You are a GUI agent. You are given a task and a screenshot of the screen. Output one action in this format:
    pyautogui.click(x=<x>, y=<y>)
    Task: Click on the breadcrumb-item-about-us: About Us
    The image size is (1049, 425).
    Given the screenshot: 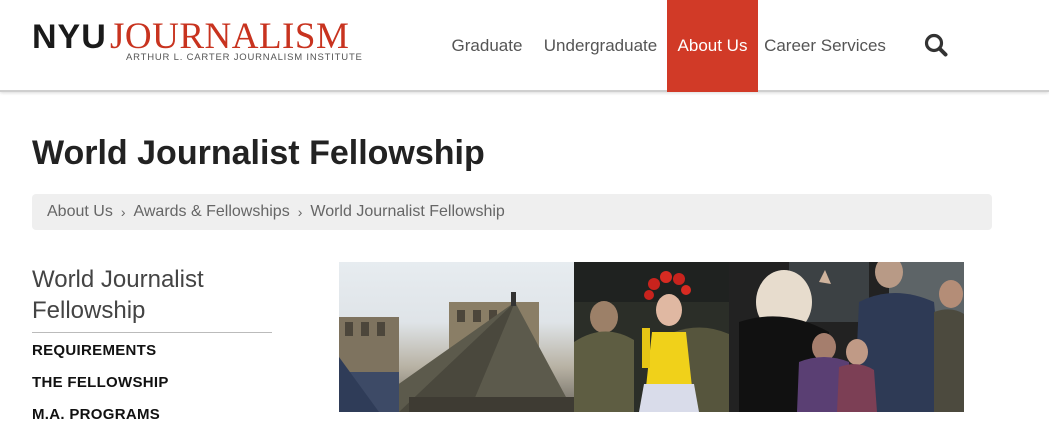 What is the action you would take?
    pyautogui.click(x=80, y=212)
    